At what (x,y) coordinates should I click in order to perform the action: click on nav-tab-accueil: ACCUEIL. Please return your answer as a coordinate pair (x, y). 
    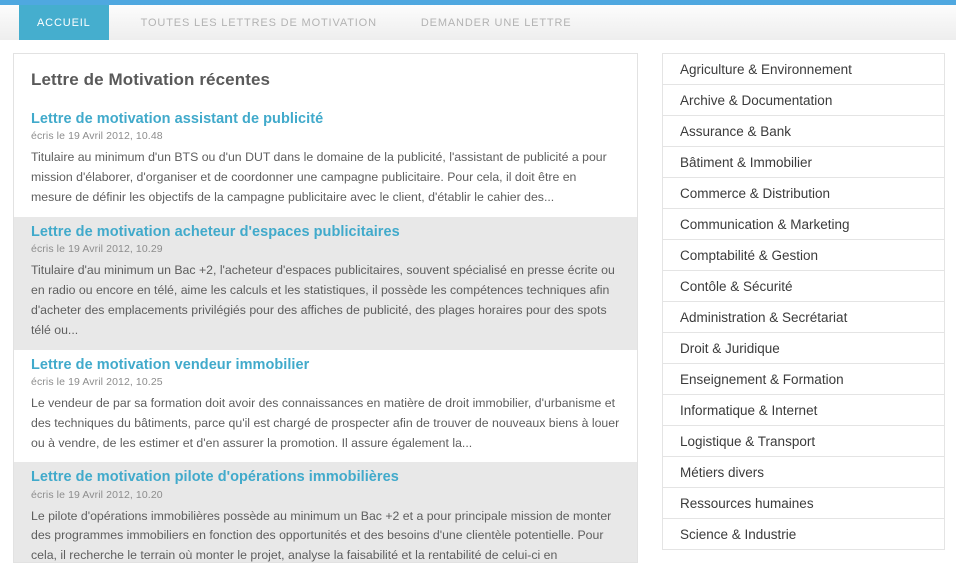
    Looking at the image, I should click on (64, 22).